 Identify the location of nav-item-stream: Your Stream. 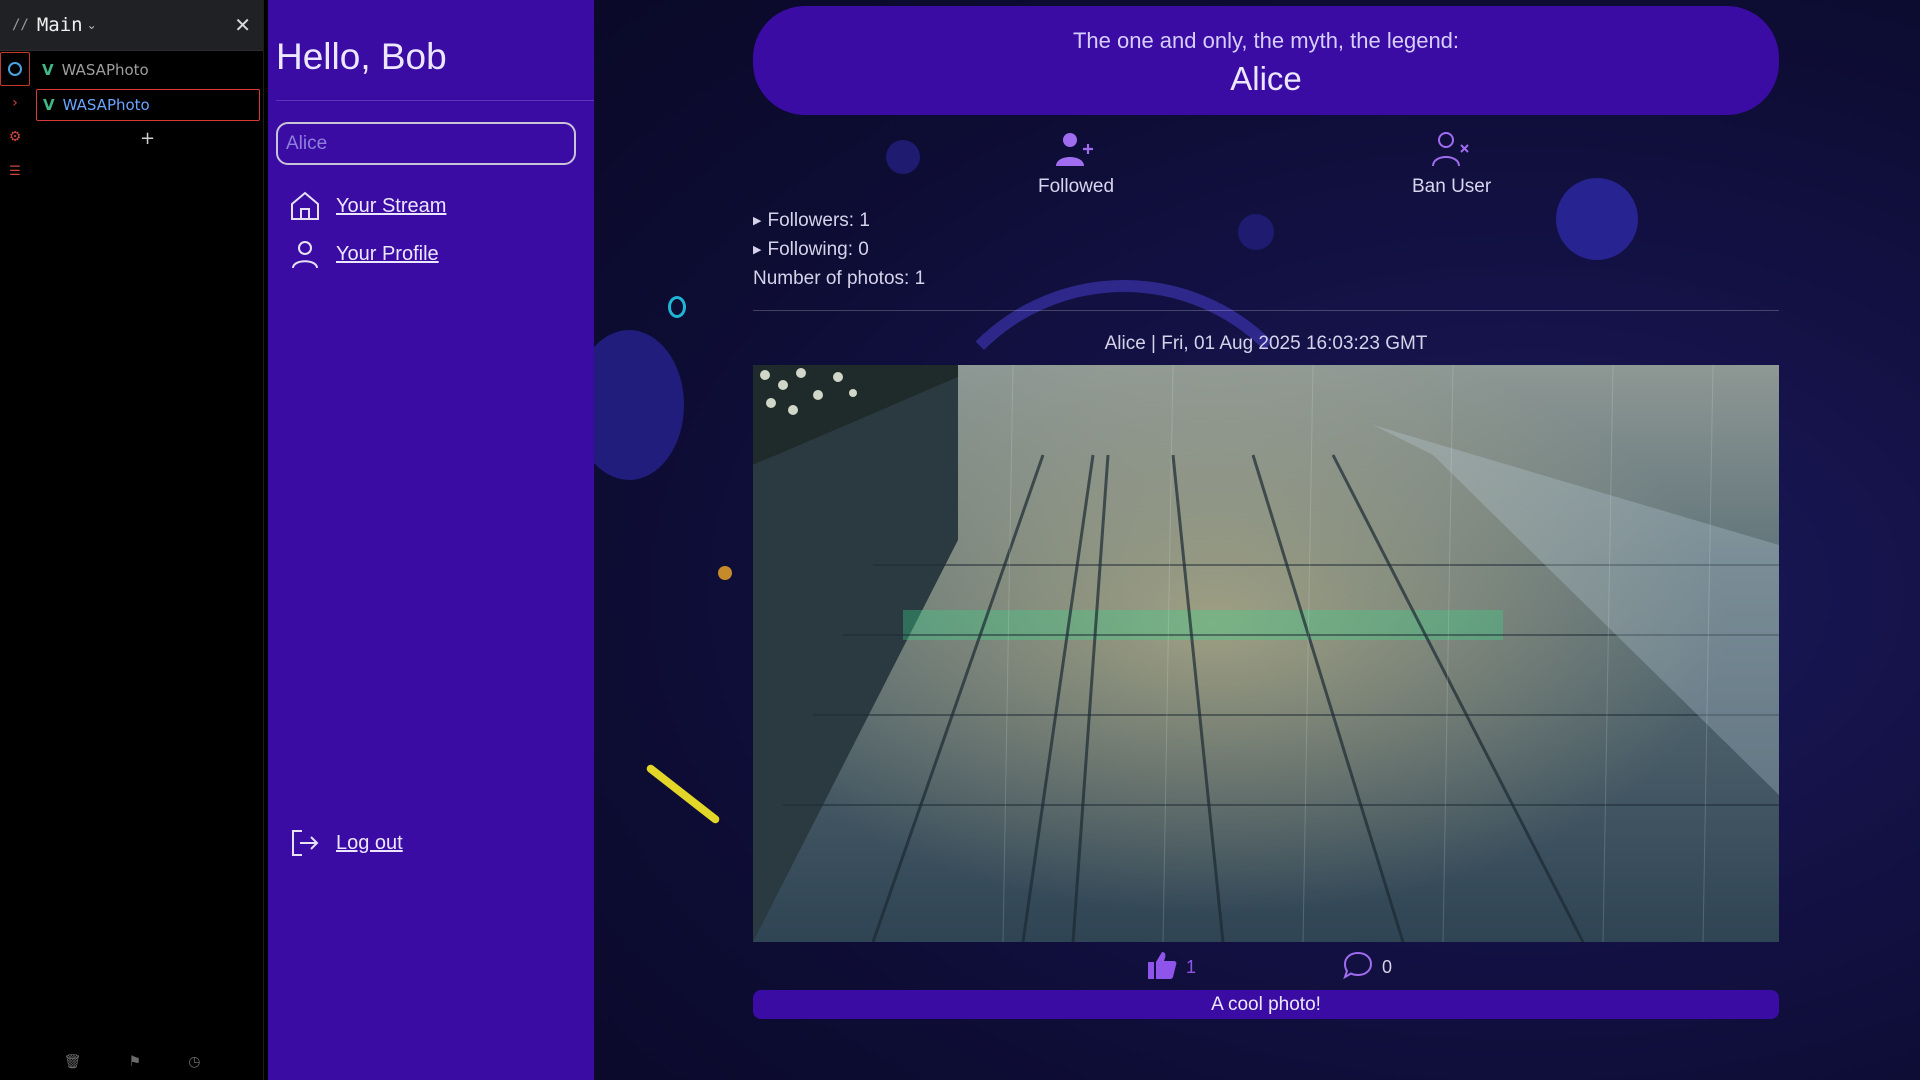
(367, 206).